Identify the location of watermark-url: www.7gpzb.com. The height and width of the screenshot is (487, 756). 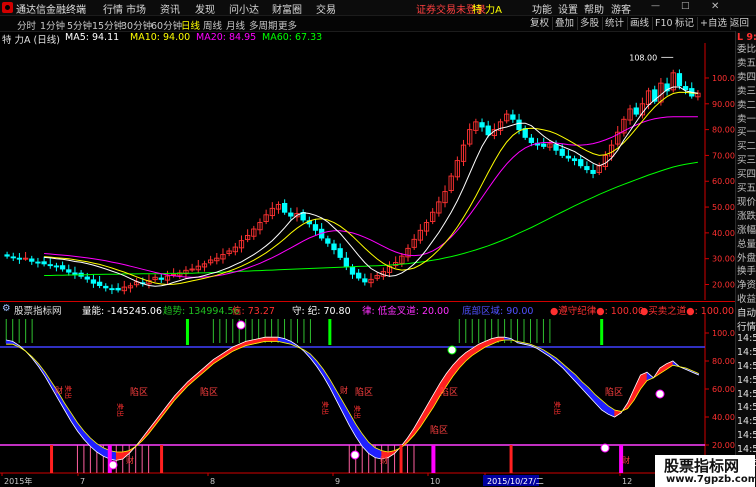
(711, 479).